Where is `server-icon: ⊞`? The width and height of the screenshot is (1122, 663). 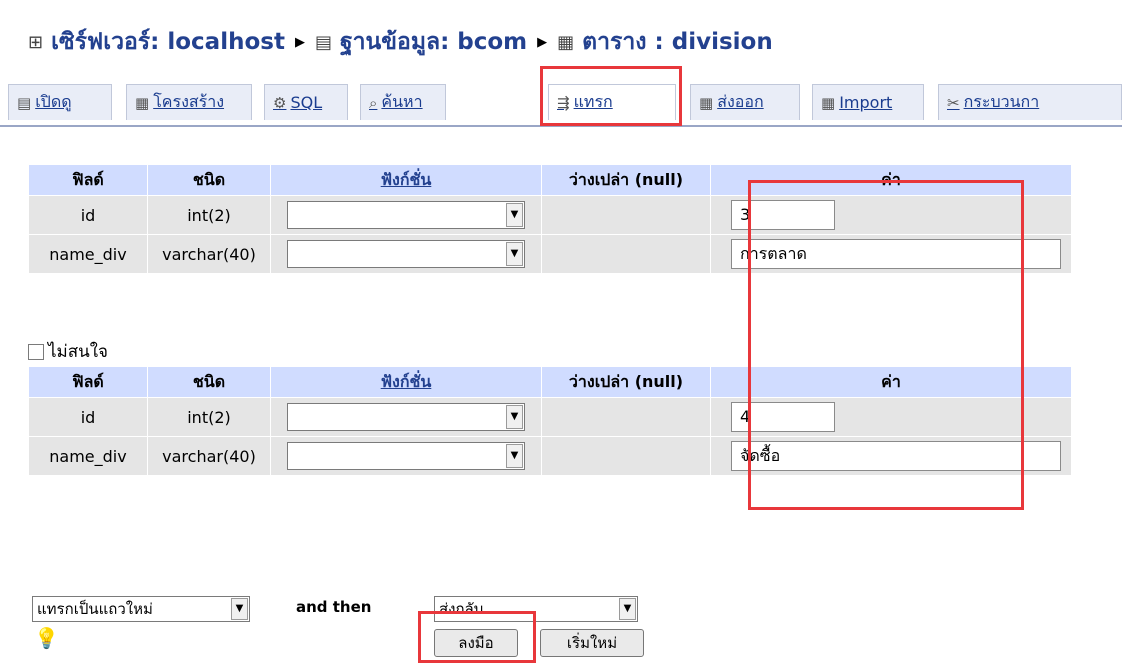
server-icon: ⊞ is located at coordinates (36, 42).